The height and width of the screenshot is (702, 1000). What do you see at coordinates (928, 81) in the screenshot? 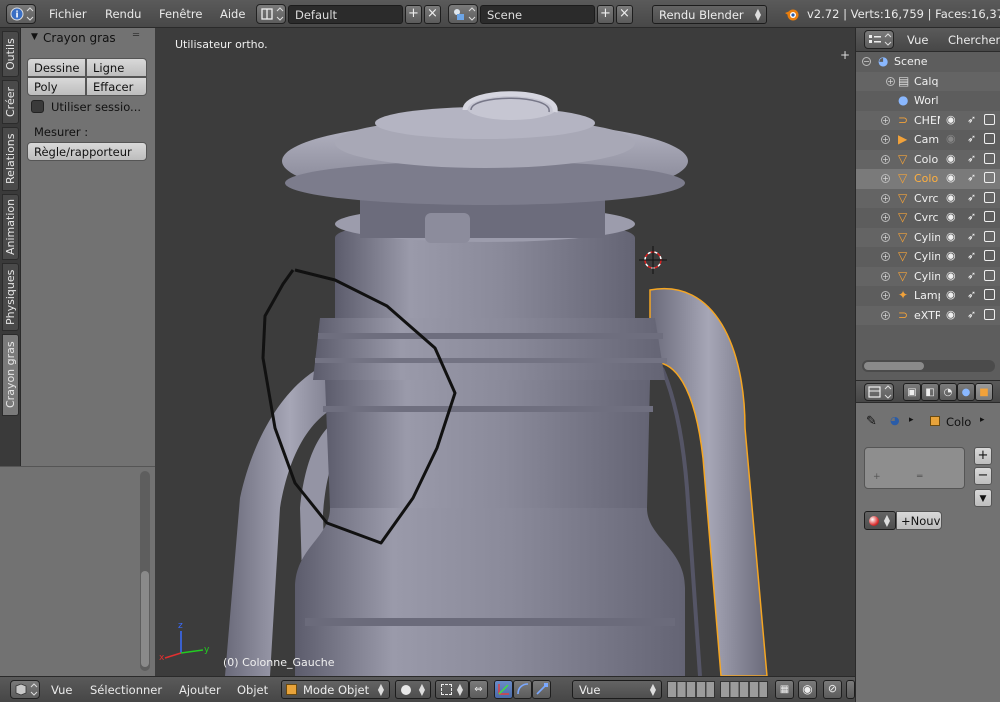
I see `outliner-row: + ▤ Calq` at bounding box center [928, 81].